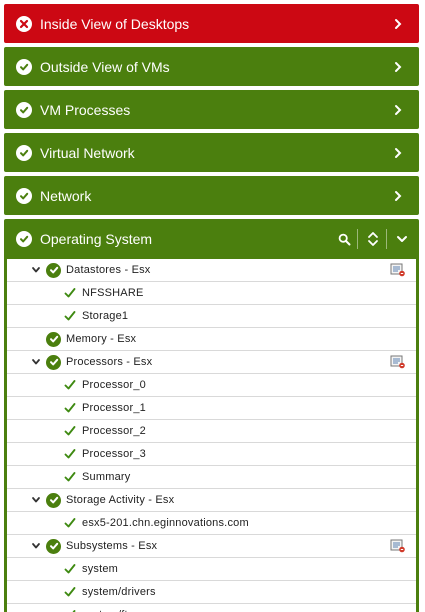  I want to click on search-icon, so click(344, 239).